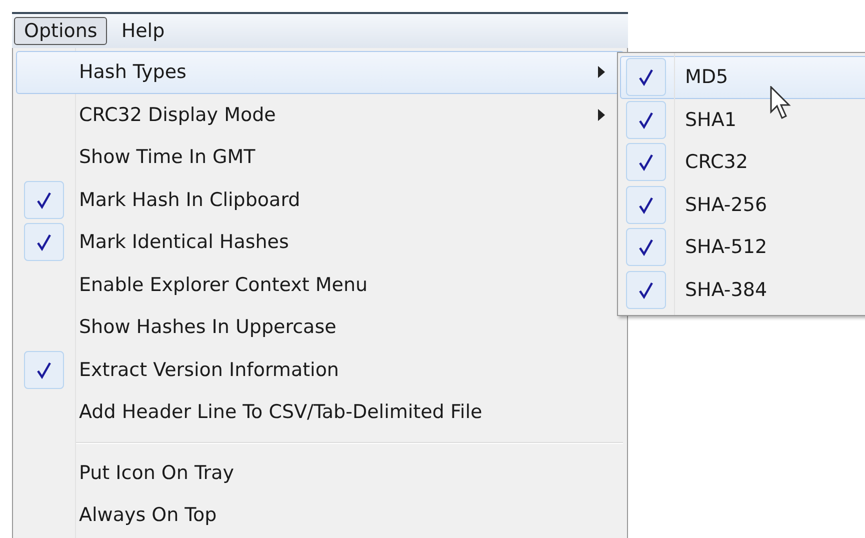 Image resolution: width=865 pixels, height=538 pixels. Describe the element at coordinates (320, 515) in the screenshot. I see `menu-item: Always On Top` at that location.